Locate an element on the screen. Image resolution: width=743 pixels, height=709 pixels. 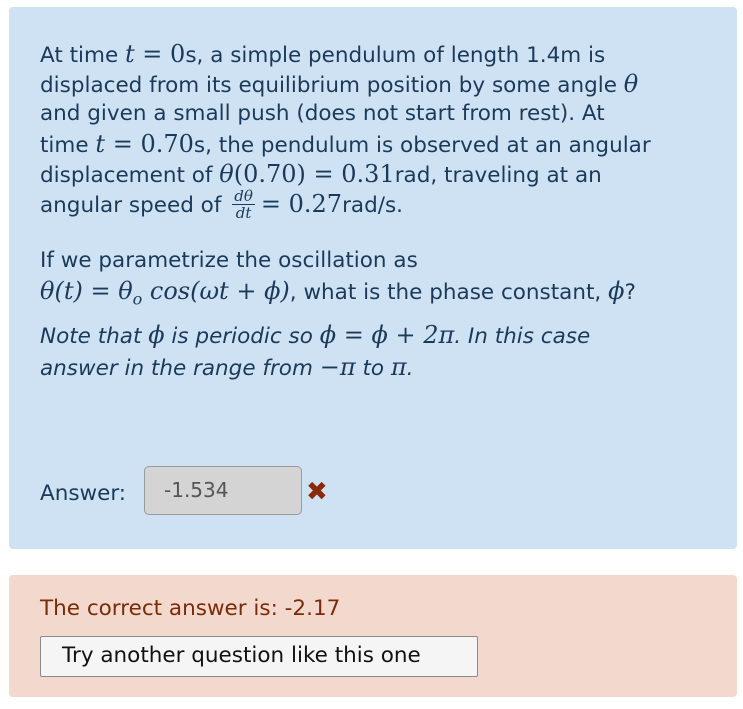
math-expression: π is located at coordinates (398, 367).